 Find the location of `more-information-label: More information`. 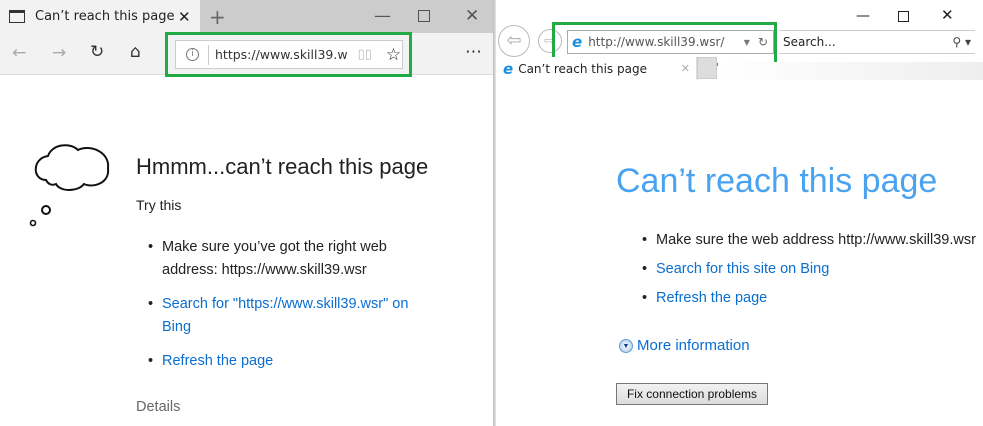

more-information-label: More information is located at coordinates (693, 345).